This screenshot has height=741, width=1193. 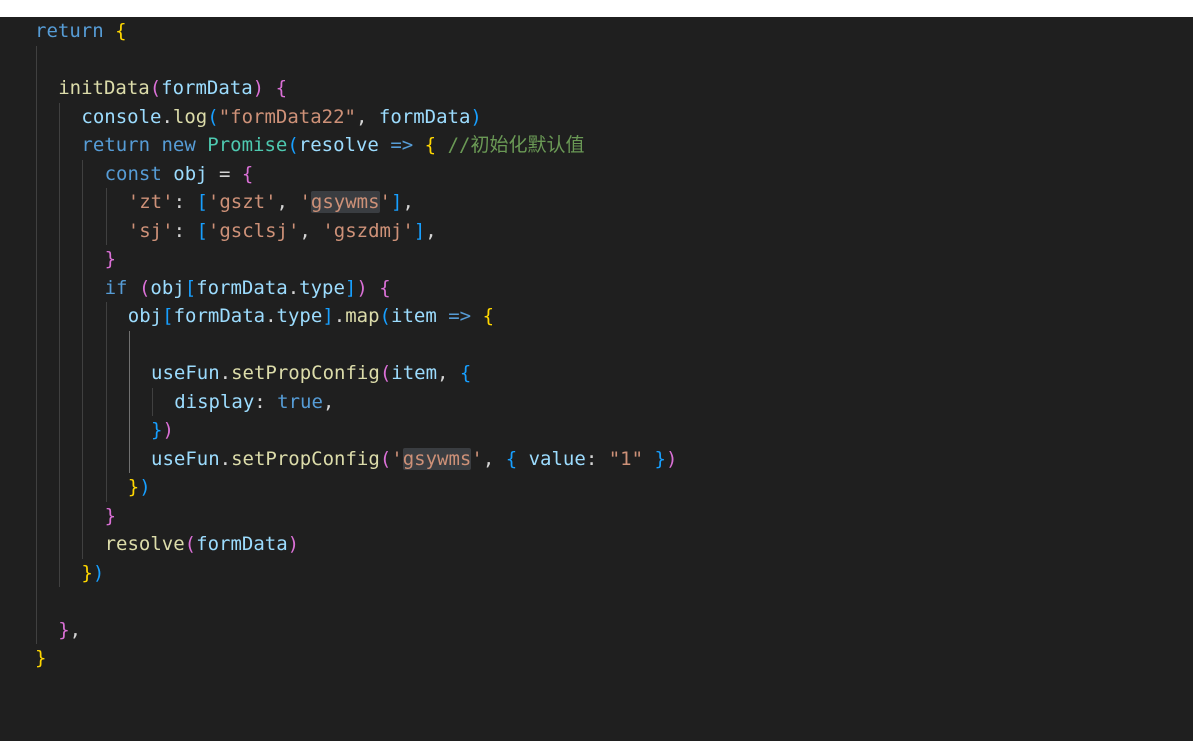 What do you see at coordinates (596, 202) in the screenshot?
I see `code-line: 'zt': ['gszt', 'gsywms'],` at bounding box center [596, 202].